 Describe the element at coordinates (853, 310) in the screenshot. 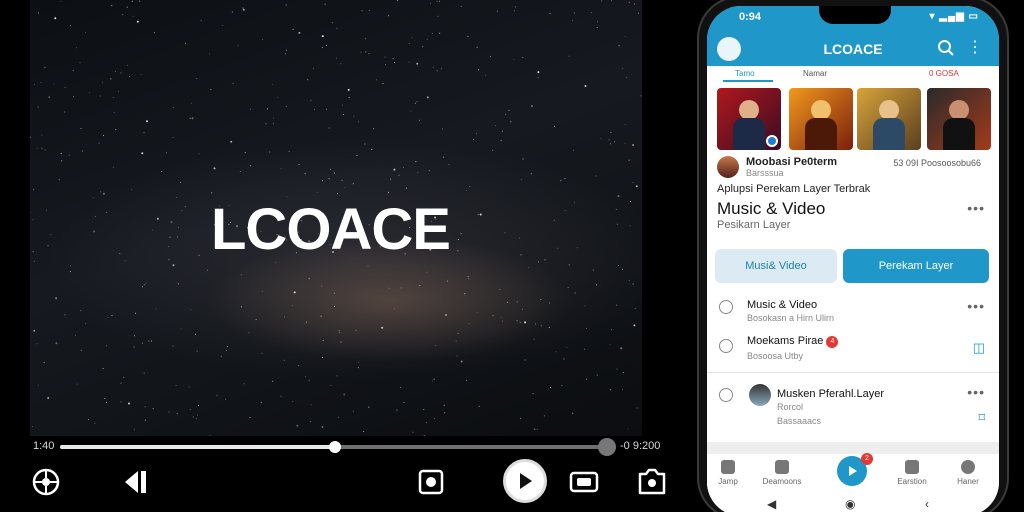

I see `list-item: Music & Video Bosokasn a Hirn Ulirn •••` at that location.